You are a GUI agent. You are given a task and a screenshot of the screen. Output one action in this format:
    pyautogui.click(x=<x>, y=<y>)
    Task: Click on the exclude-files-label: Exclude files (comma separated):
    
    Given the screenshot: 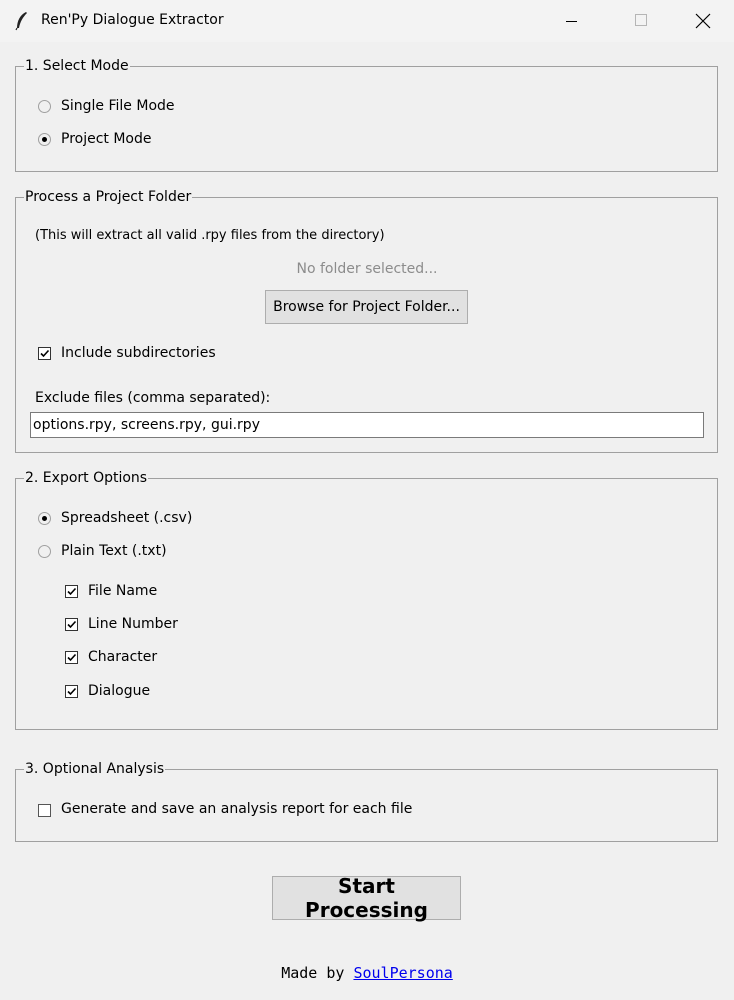 What is the action you would take?
    pyautogui.click(x=153, y=398)
    